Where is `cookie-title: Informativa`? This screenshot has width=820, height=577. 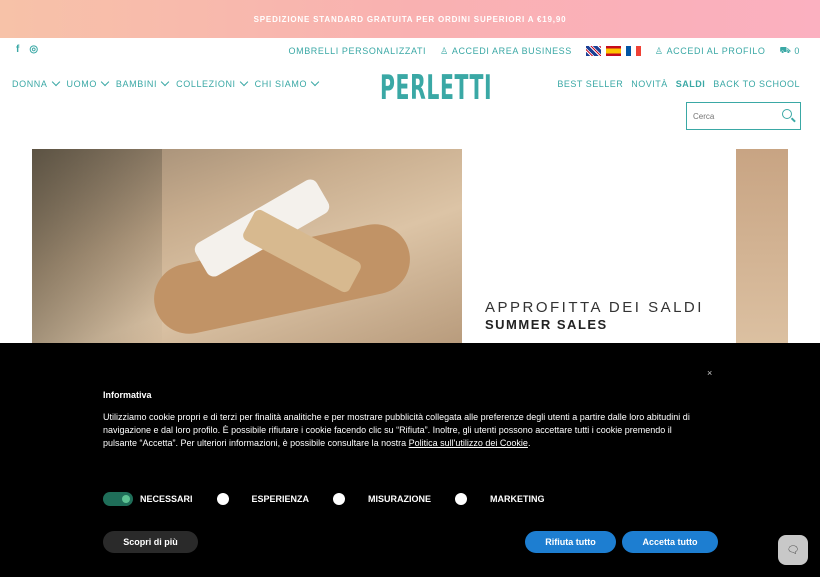
cookie-title: Informativa is located at coordinates (127, 395).